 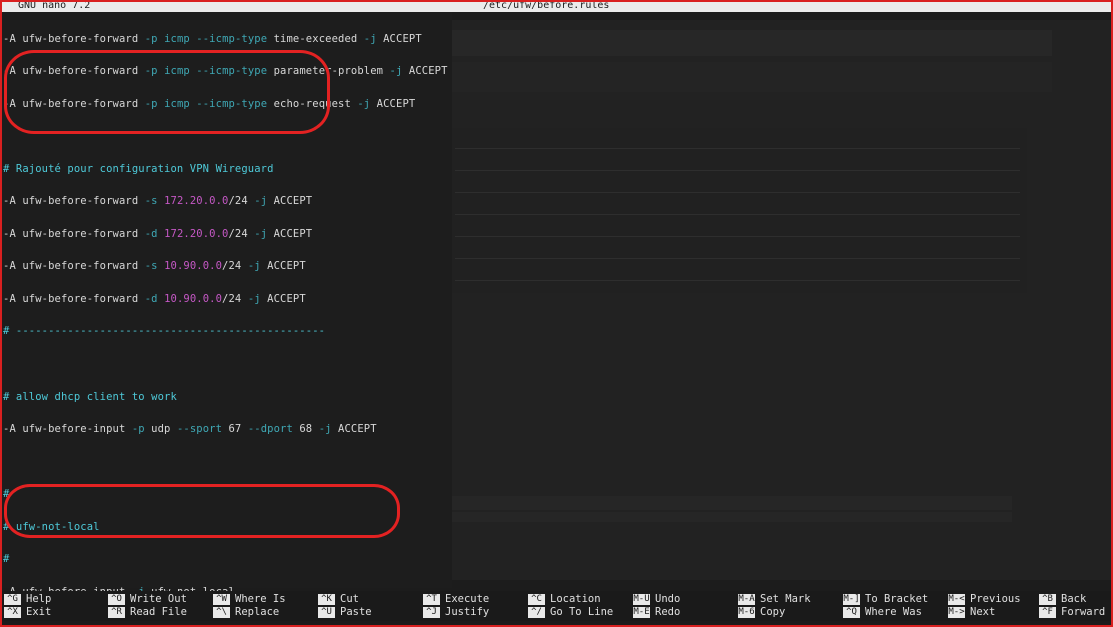 I want to click on shortcut-group: ^G Help ^X Exit, so click(x=27, y=605).